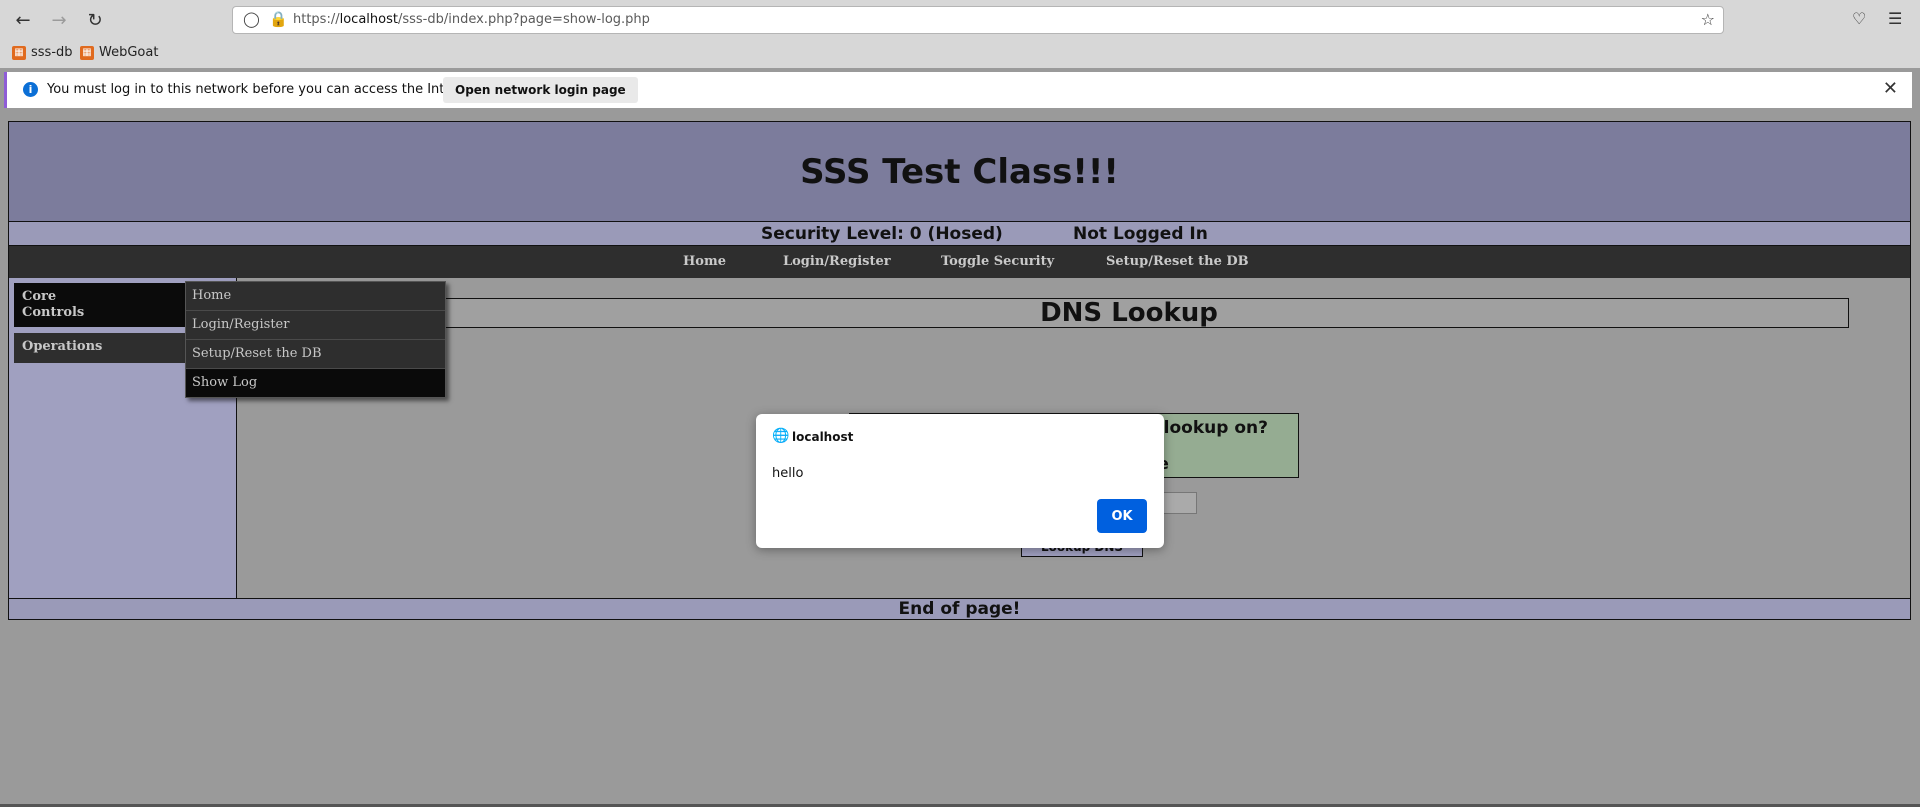  I want to click on security-level: Security Level: 0 (Hosed), so click(882, 234).